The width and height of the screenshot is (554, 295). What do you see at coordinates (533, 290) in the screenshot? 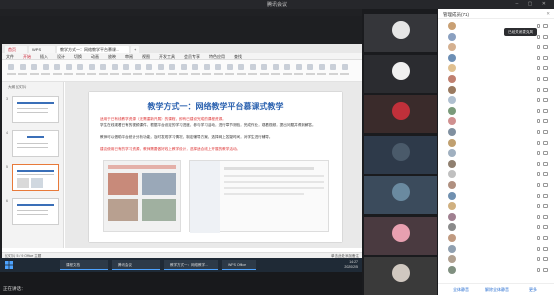
I see `more-button: 更多` at bounding box center [533, 290].